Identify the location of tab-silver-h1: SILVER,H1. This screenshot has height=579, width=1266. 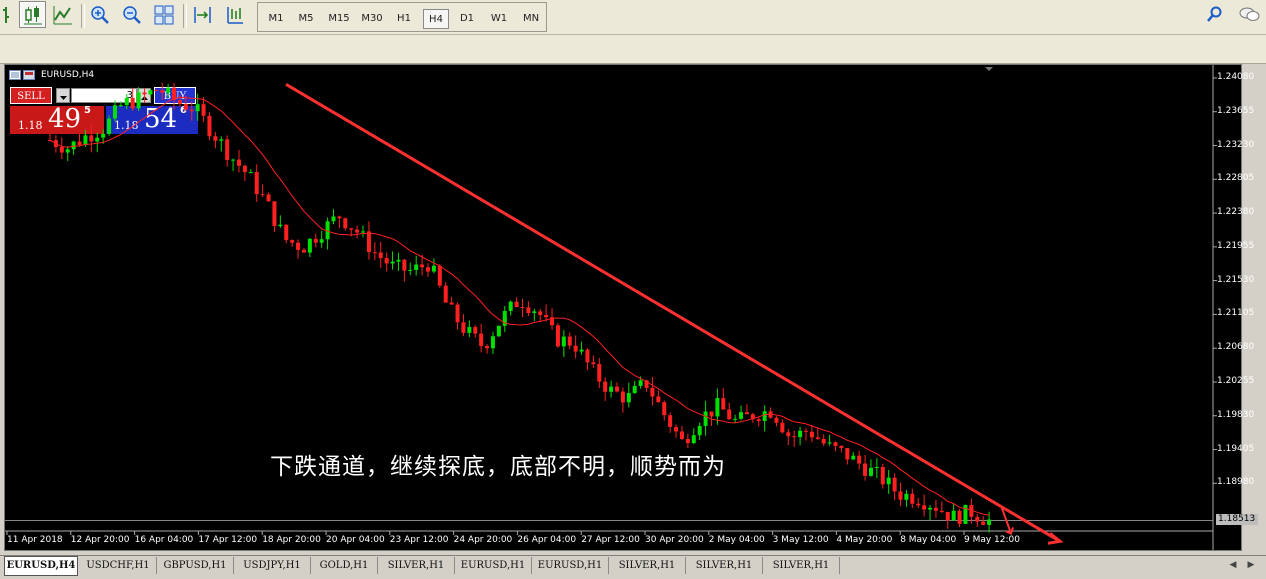
(416, 565).